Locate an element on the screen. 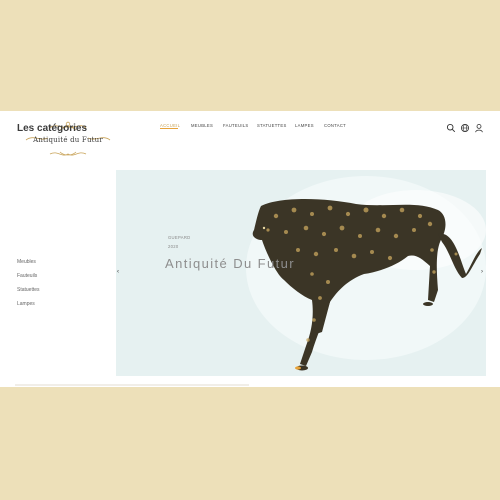  nav-active-indicator is located at coordinates (169, 128).